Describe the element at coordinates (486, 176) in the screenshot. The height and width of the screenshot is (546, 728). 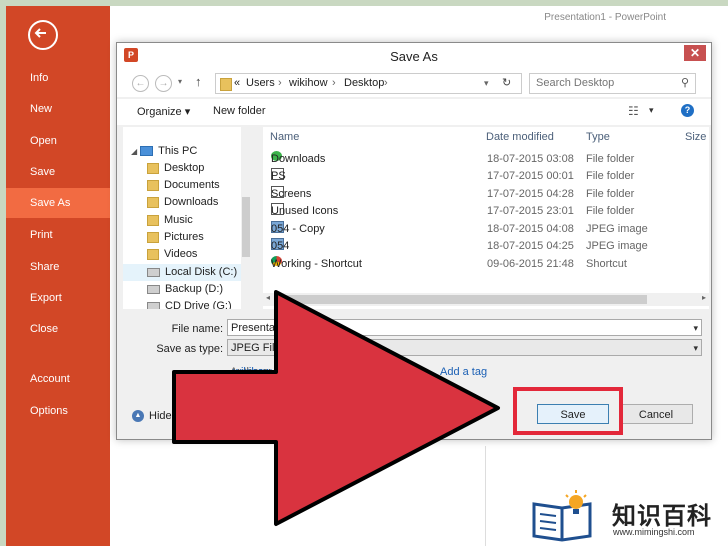
I see `file-row: PS 17-07-2015 00:01 File folder` at that location.